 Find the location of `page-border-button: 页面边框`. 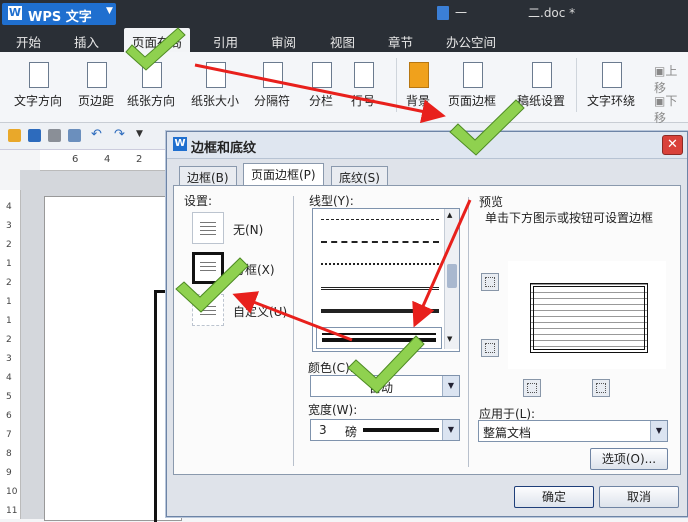

page-border-button: 页面边框 is located at coordinates (472, 83).